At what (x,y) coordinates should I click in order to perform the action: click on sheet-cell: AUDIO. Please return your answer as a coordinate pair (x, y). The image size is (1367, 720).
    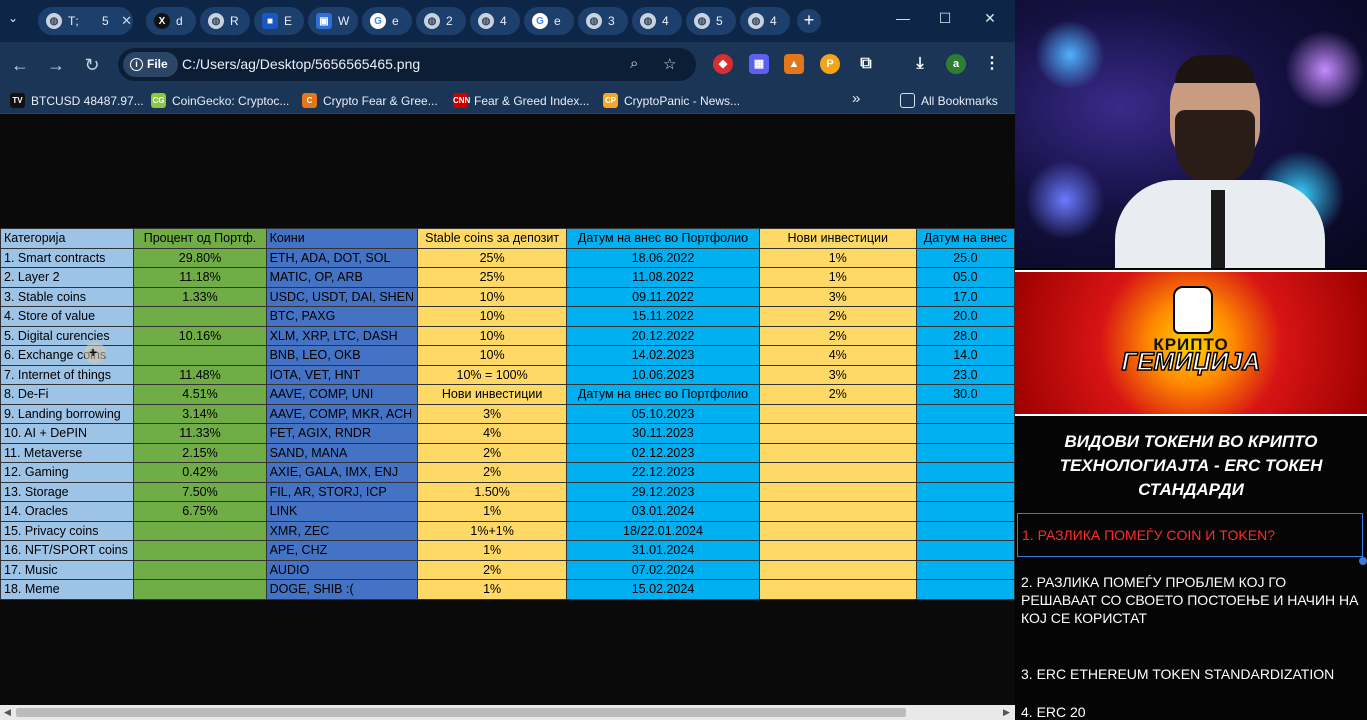
    Looking at the image, I should click on (342, 569).